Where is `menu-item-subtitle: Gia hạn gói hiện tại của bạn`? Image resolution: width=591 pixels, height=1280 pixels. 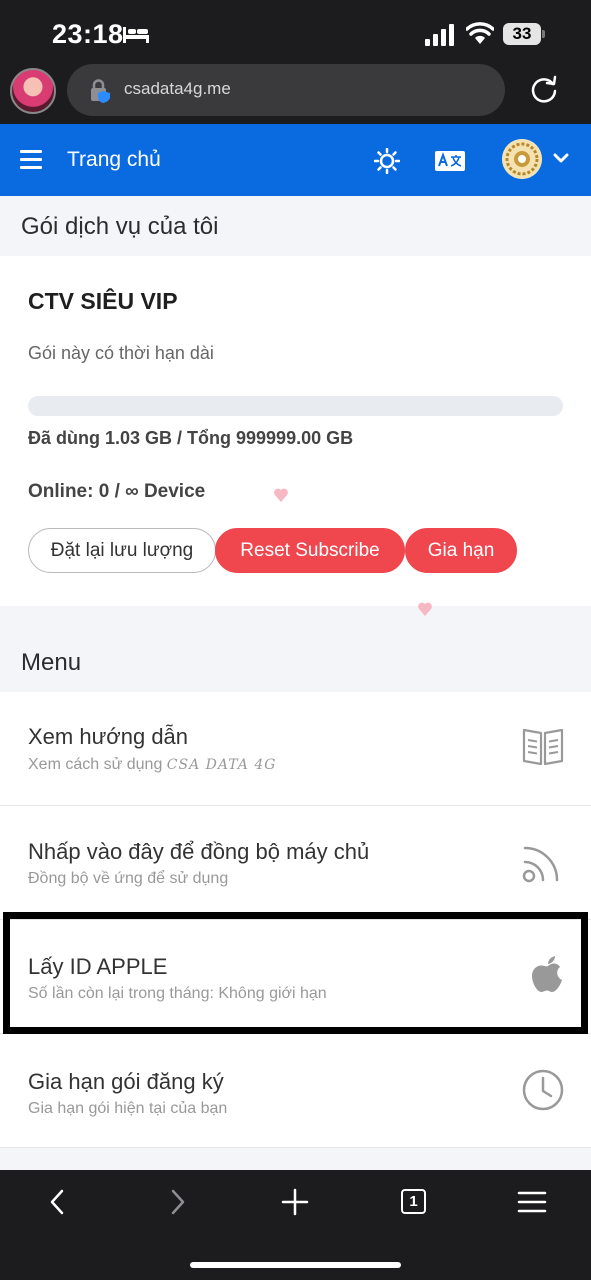 menu-item-subtitle: Gia hạn gói hiện tại của bạn is located at coordinates (128, 1108).